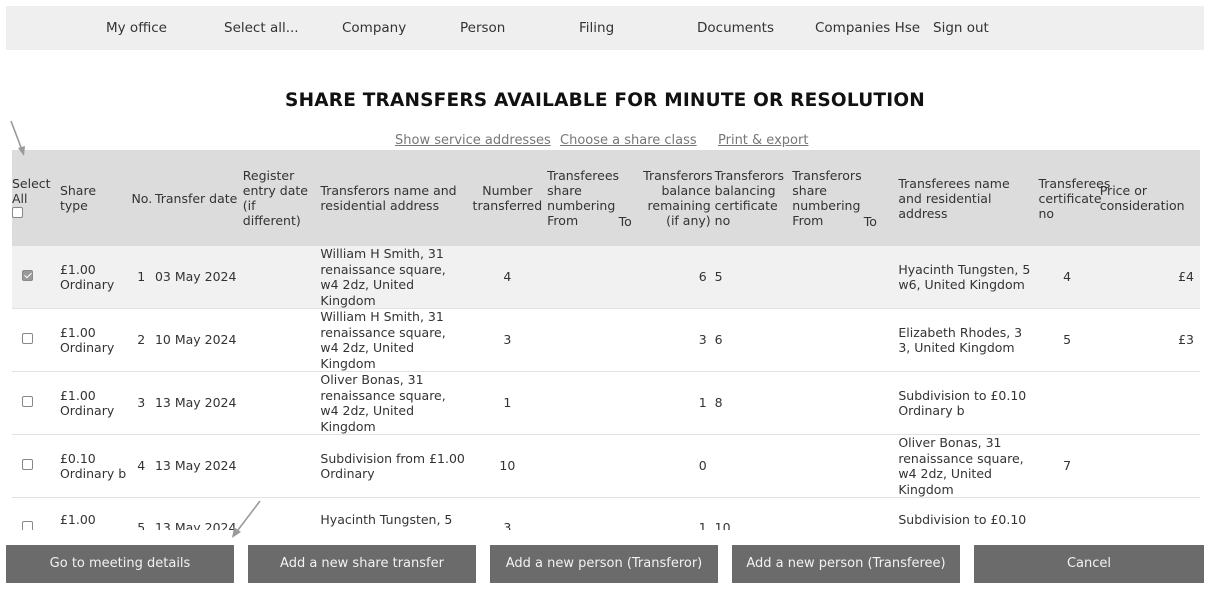 The height and width of the screenshot is (604, 1210). Describe the element at coordinates (195, 340) in the screenshot. I see `cell-transfer-date: 10 May 2024` at that location.